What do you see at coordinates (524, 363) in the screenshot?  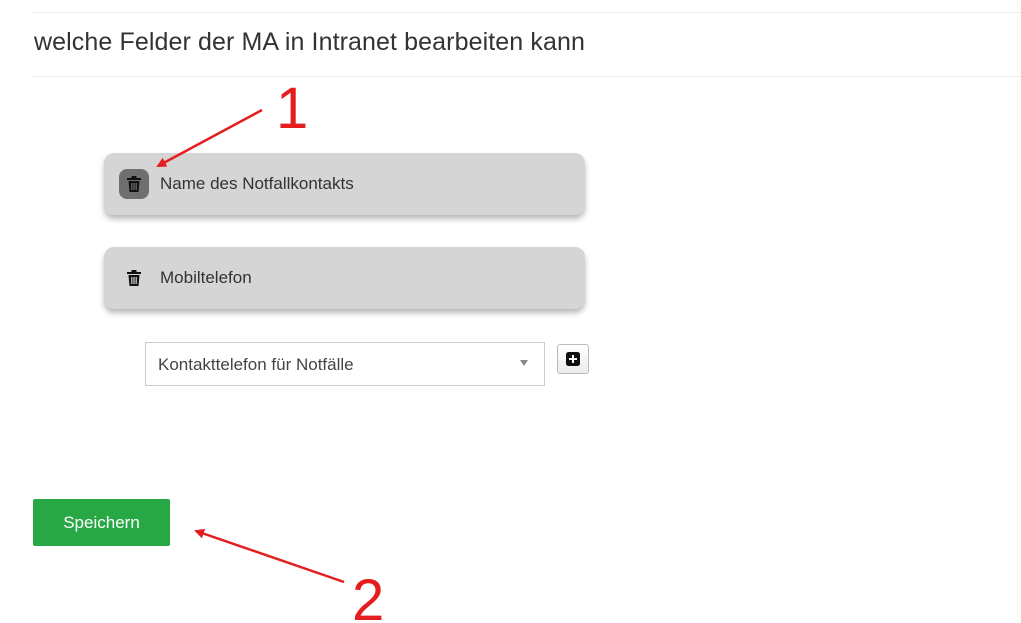 I see `chevron-down-icon` at bounding box center [524, 363].